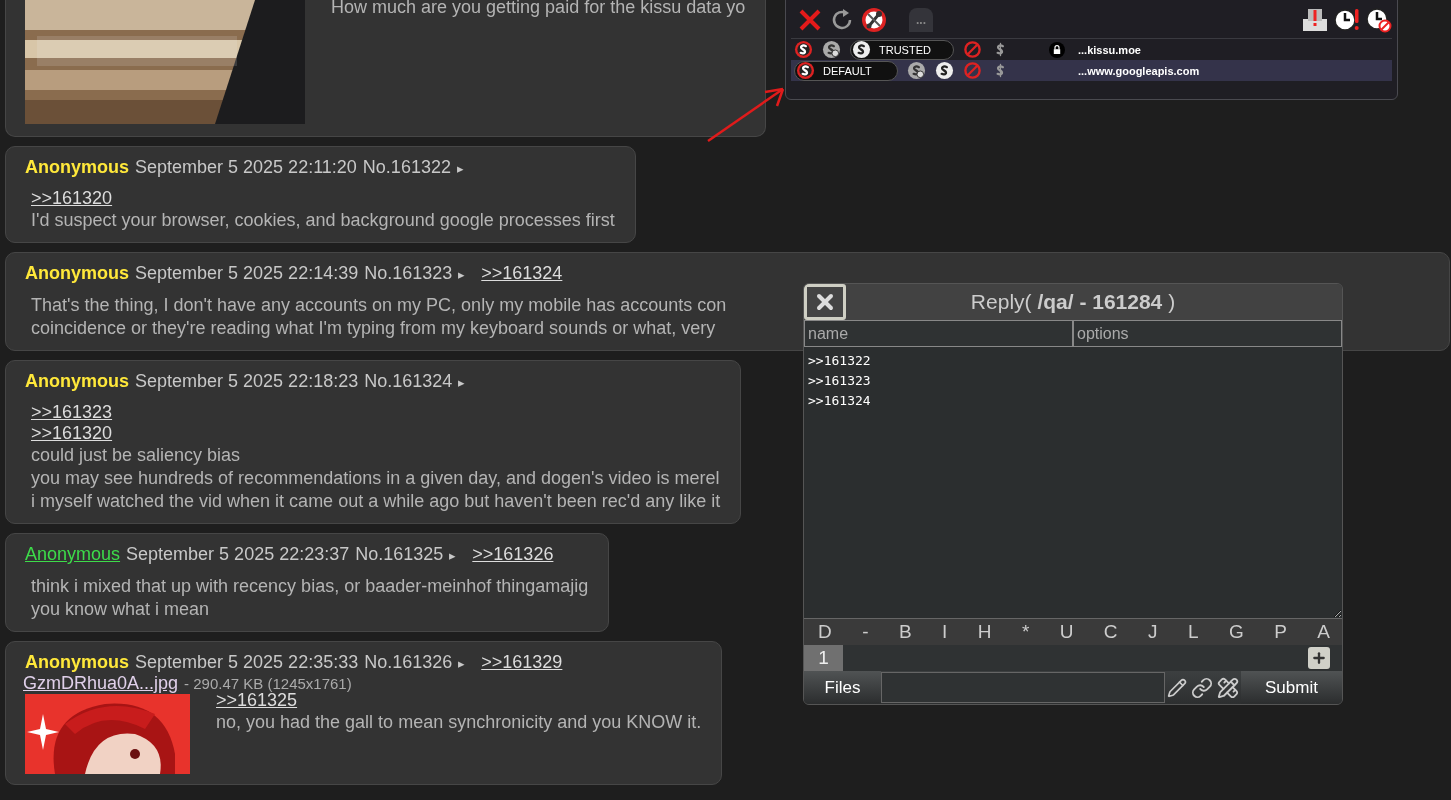  What do you see at coordinates (408, 381) in the screenshot?
I see `post-number: No.161324` at bounding box center [408, 381].